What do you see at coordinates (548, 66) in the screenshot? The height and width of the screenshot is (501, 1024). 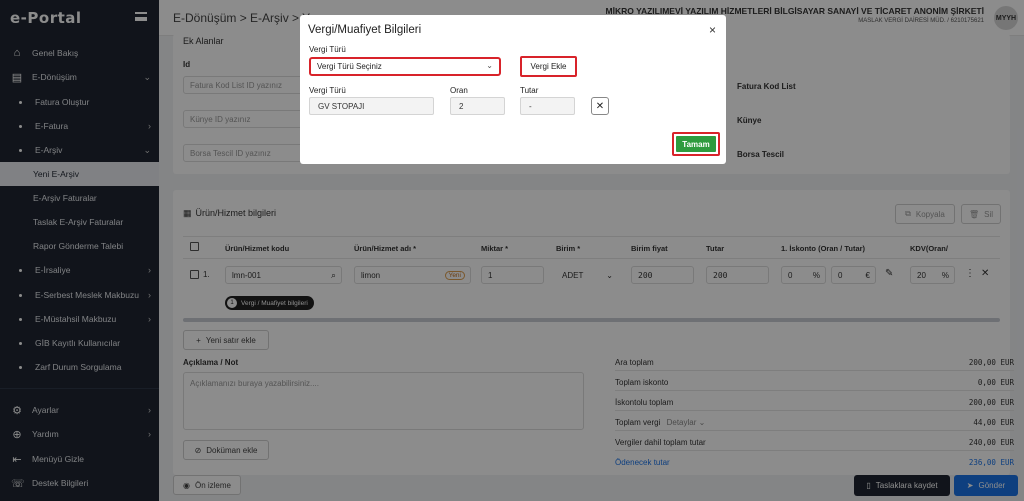 I see `add-tax-button: Vergi Ekle` at bounding box center [548, 66].